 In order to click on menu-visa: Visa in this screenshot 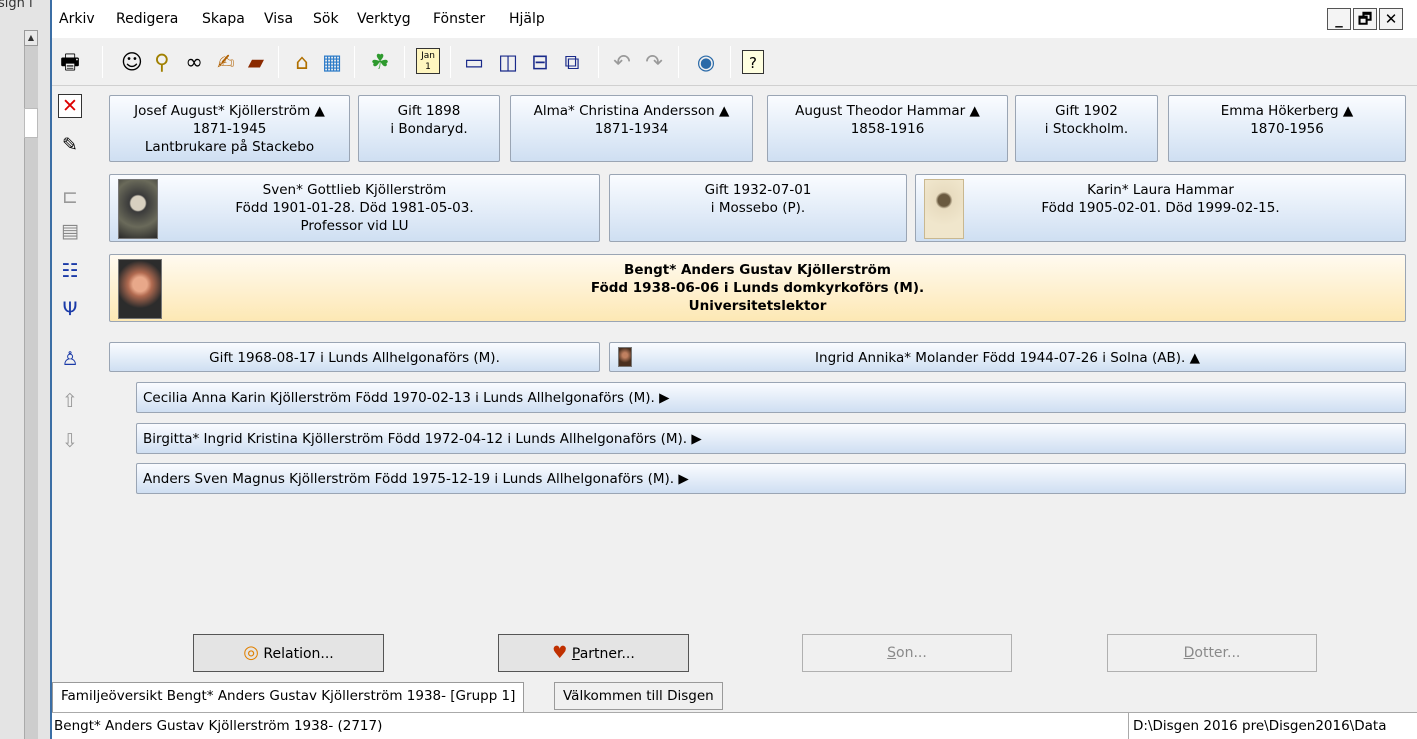, I will do `click(278, 19)`.